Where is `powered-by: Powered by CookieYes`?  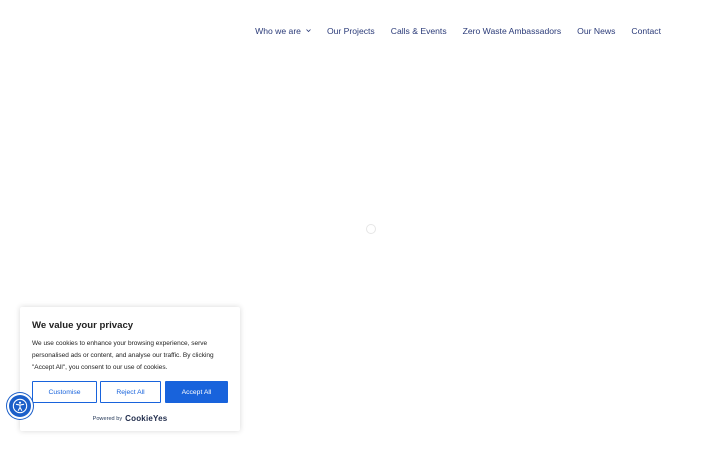
powered-by: Powered by CookieYes is located at coordinates (130, 418).